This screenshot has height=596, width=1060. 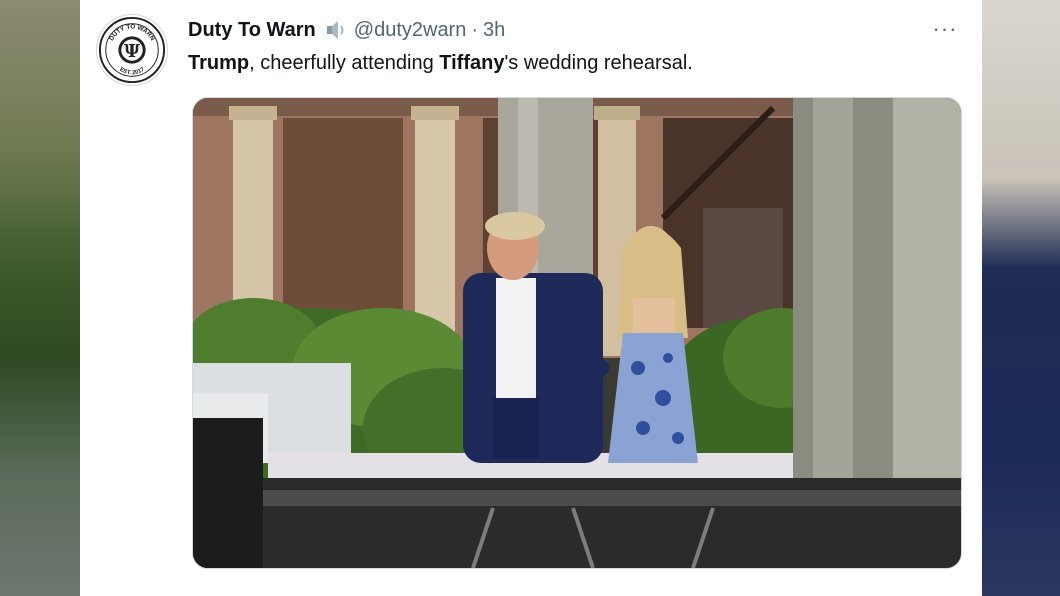 What do you see at coordinates (252, 30) in the screenshot?
I see `display-name: Duty To Warn` at bounding box center [252, 30].